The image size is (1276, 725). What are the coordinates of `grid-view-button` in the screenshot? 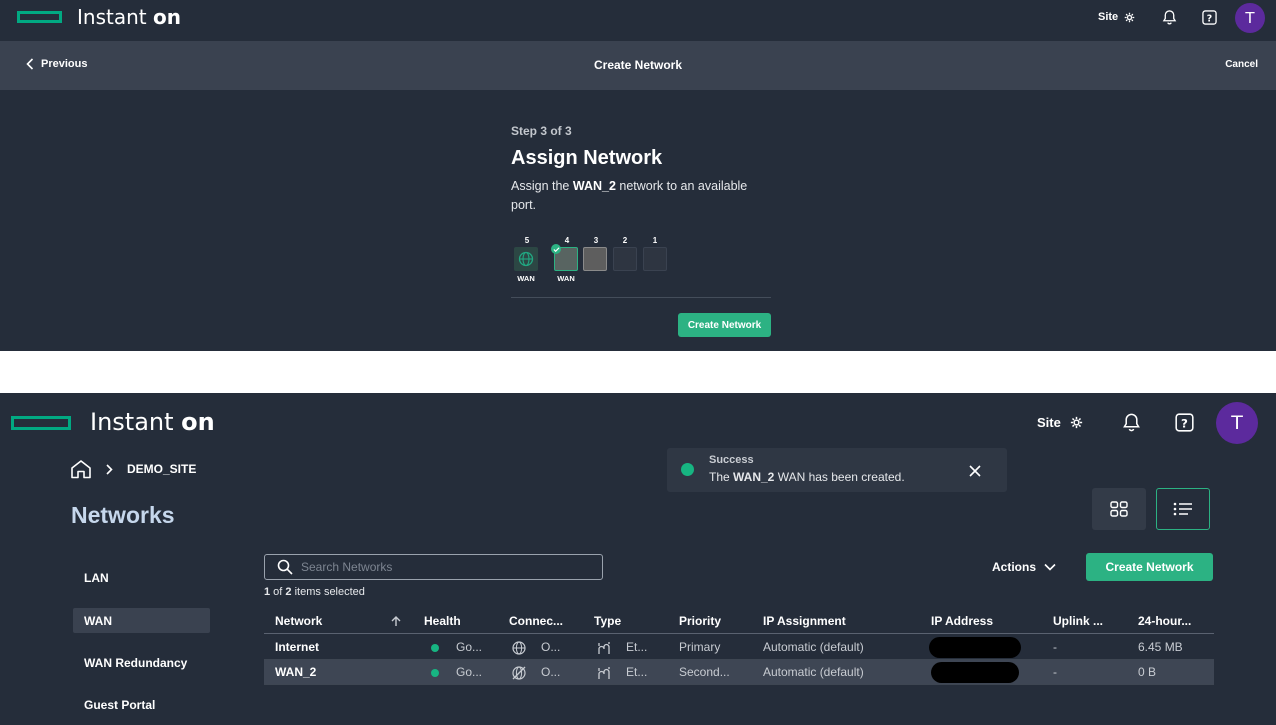 It's located at (1119, 509).